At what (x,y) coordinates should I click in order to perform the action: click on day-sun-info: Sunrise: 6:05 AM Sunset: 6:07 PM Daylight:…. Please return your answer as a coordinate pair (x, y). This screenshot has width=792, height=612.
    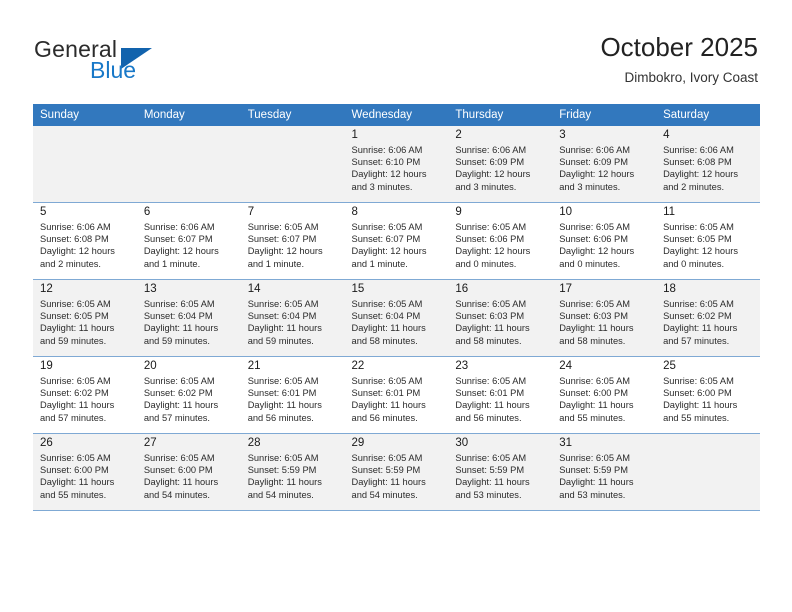
    Looking at the image, I should click on (398, 245).